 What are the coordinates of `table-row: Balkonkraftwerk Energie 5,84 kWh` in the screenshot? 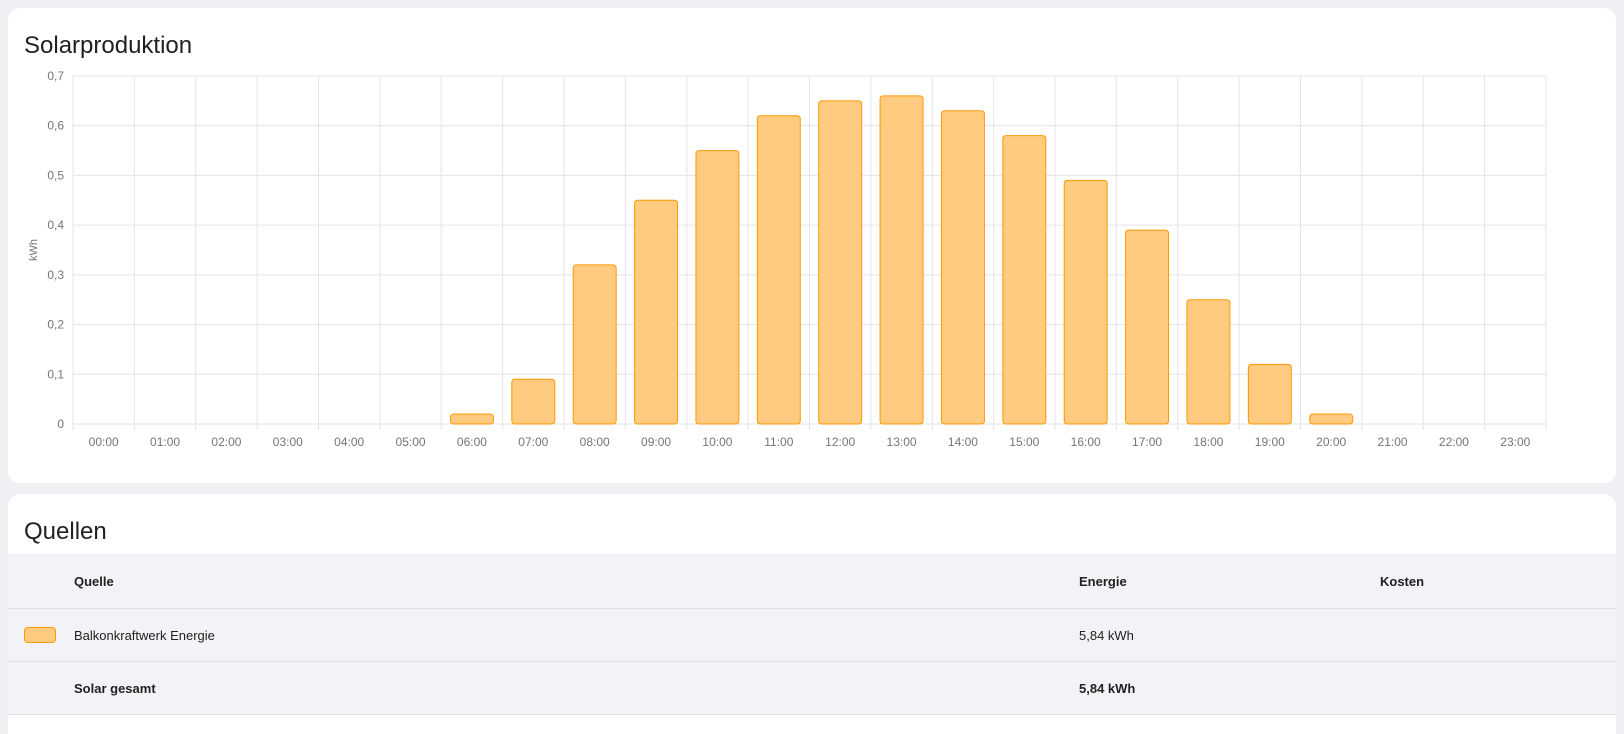 It's located at (812, 635).